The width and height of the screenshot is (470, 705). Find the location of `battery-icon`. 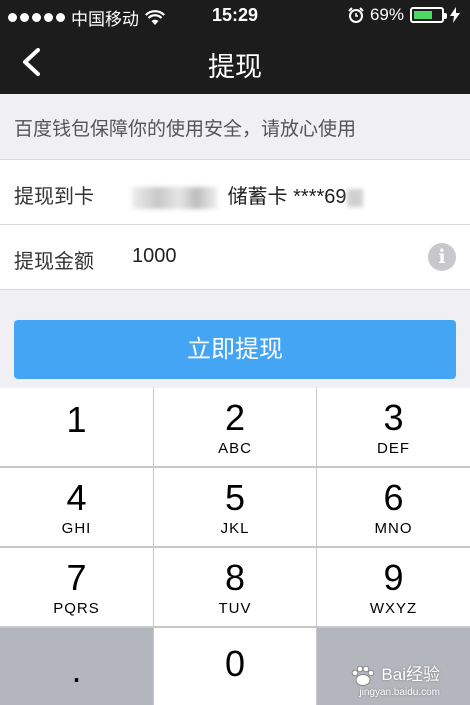

battery-icon is located at coordinates (428, 15).